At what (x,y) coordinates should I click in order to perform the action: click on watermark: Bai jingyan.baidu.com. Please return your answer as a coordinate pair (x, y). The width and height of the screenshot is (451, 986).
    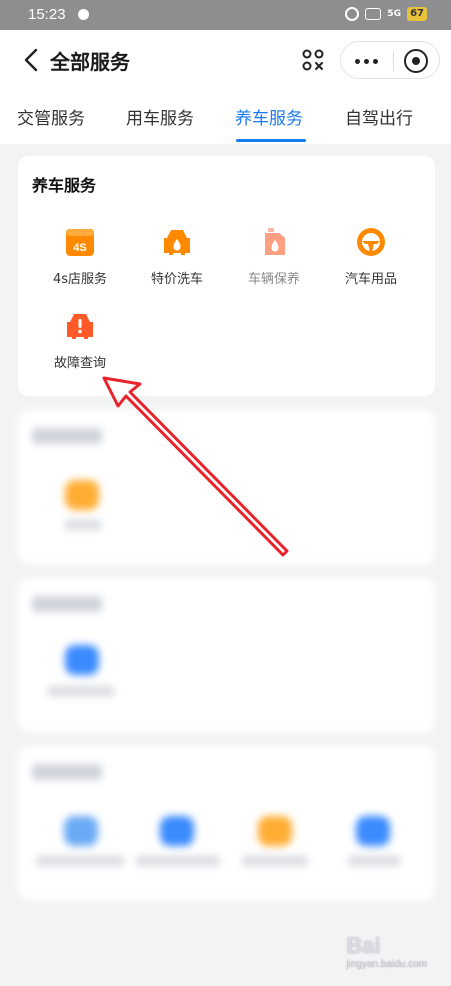
    Looking at the image, I should click on (386, 951).